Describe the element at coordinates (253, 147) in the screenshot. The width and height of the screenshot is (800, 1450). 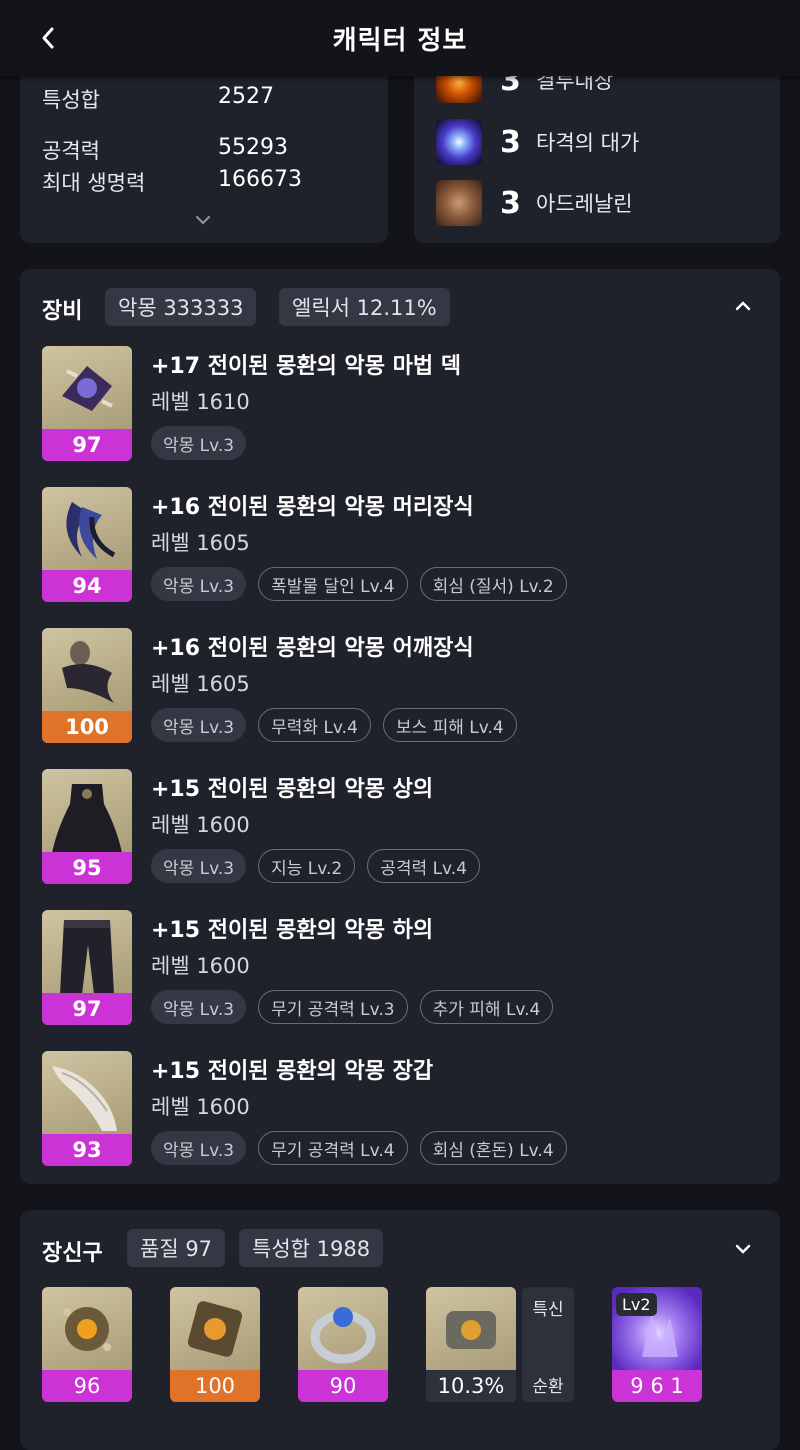
I see `attack-value: 55293` at that location.